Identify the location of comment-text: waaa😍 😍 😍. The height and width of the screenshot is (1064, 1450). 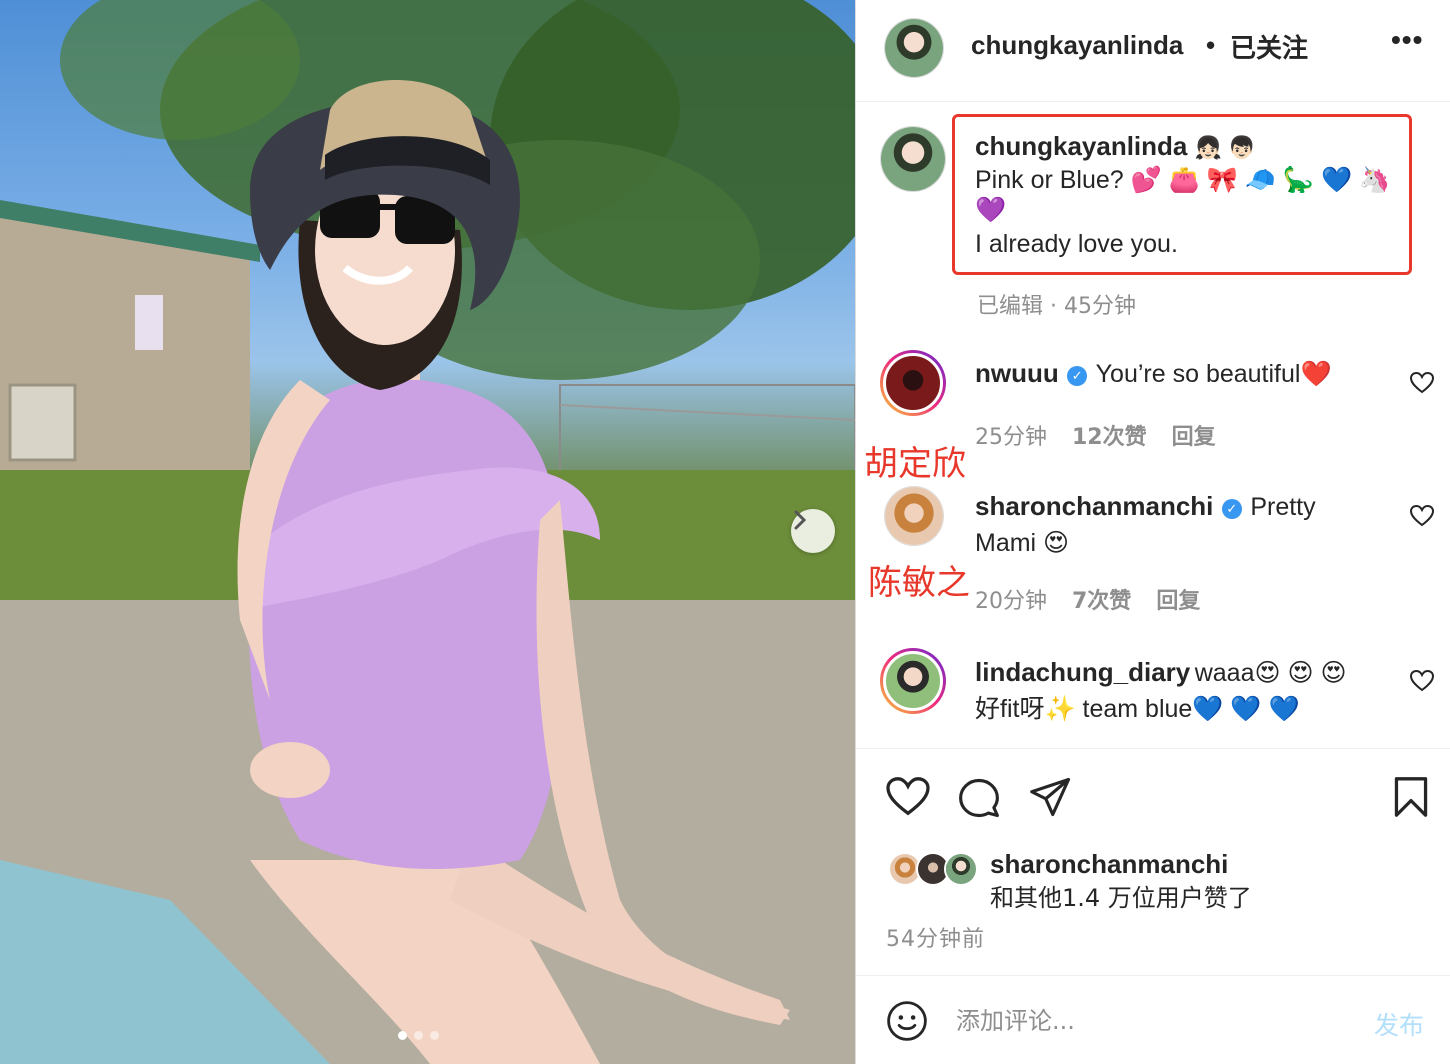
(1270, 673).